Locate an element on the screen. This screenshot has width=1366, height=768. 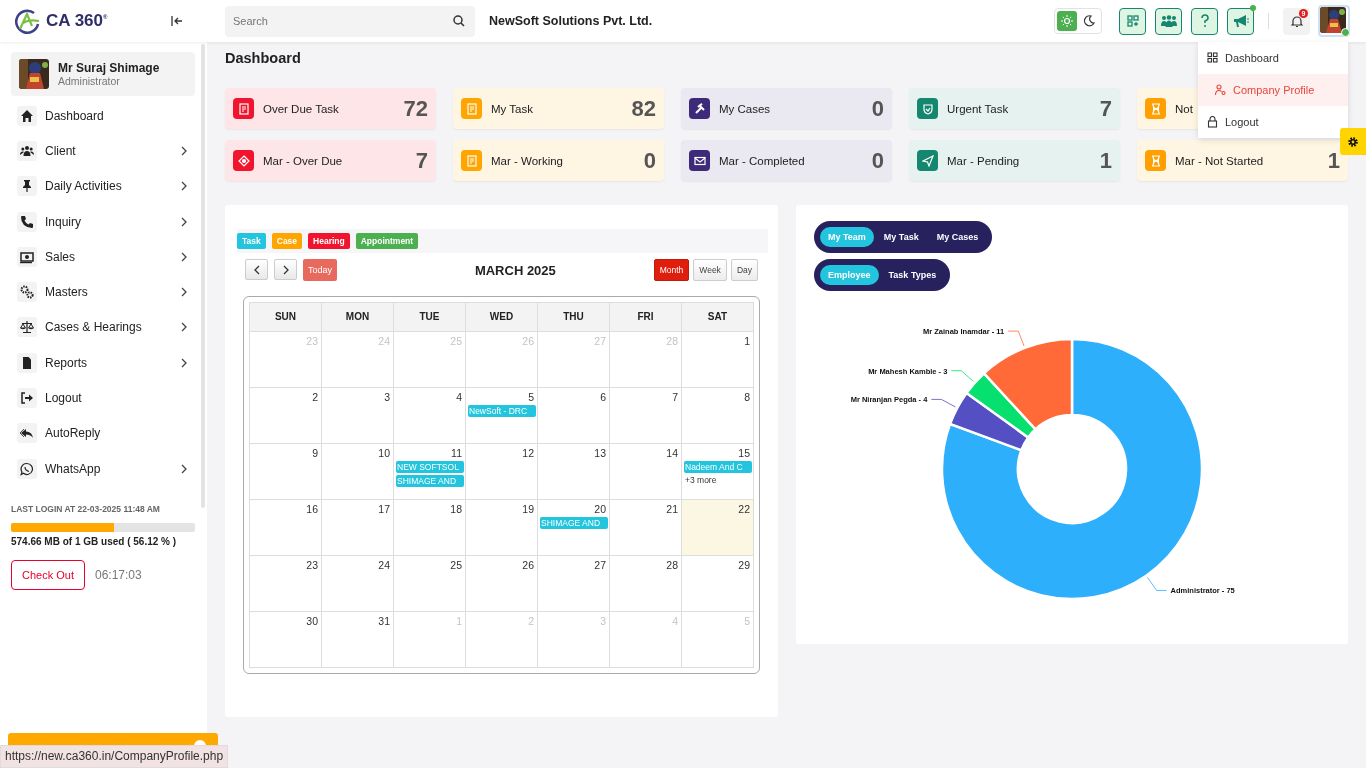
day-number: 20 is located at coordinates (600, 509).